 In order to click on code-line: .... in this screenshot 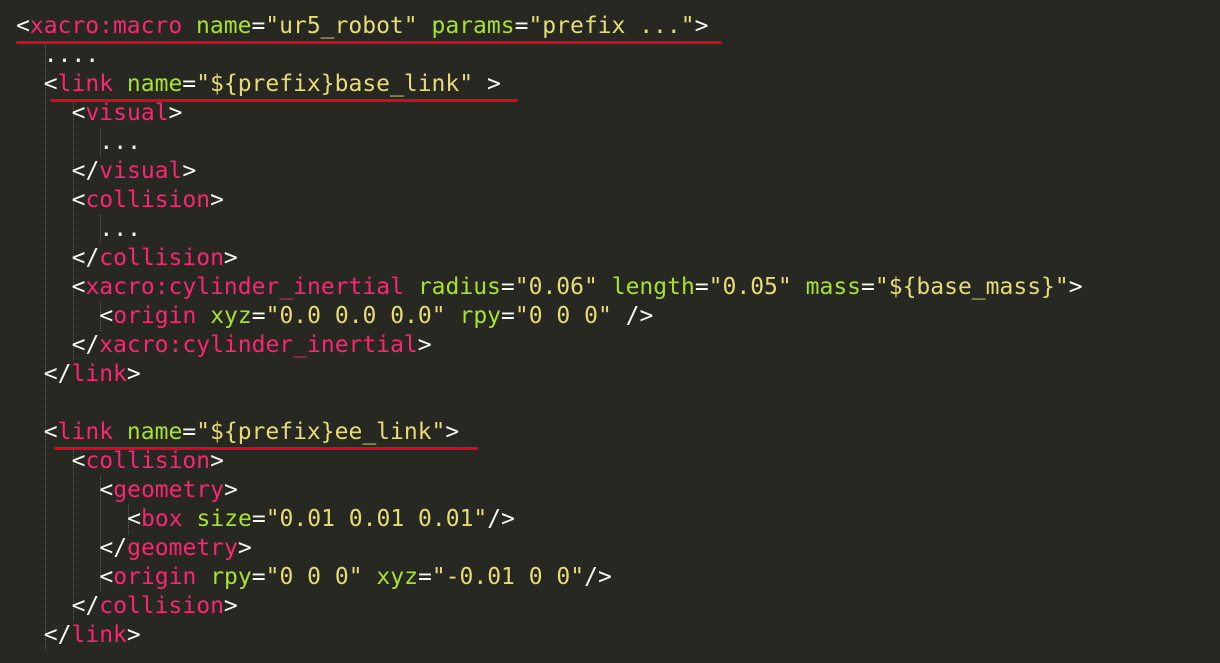, I will do `click(57, 55)`.